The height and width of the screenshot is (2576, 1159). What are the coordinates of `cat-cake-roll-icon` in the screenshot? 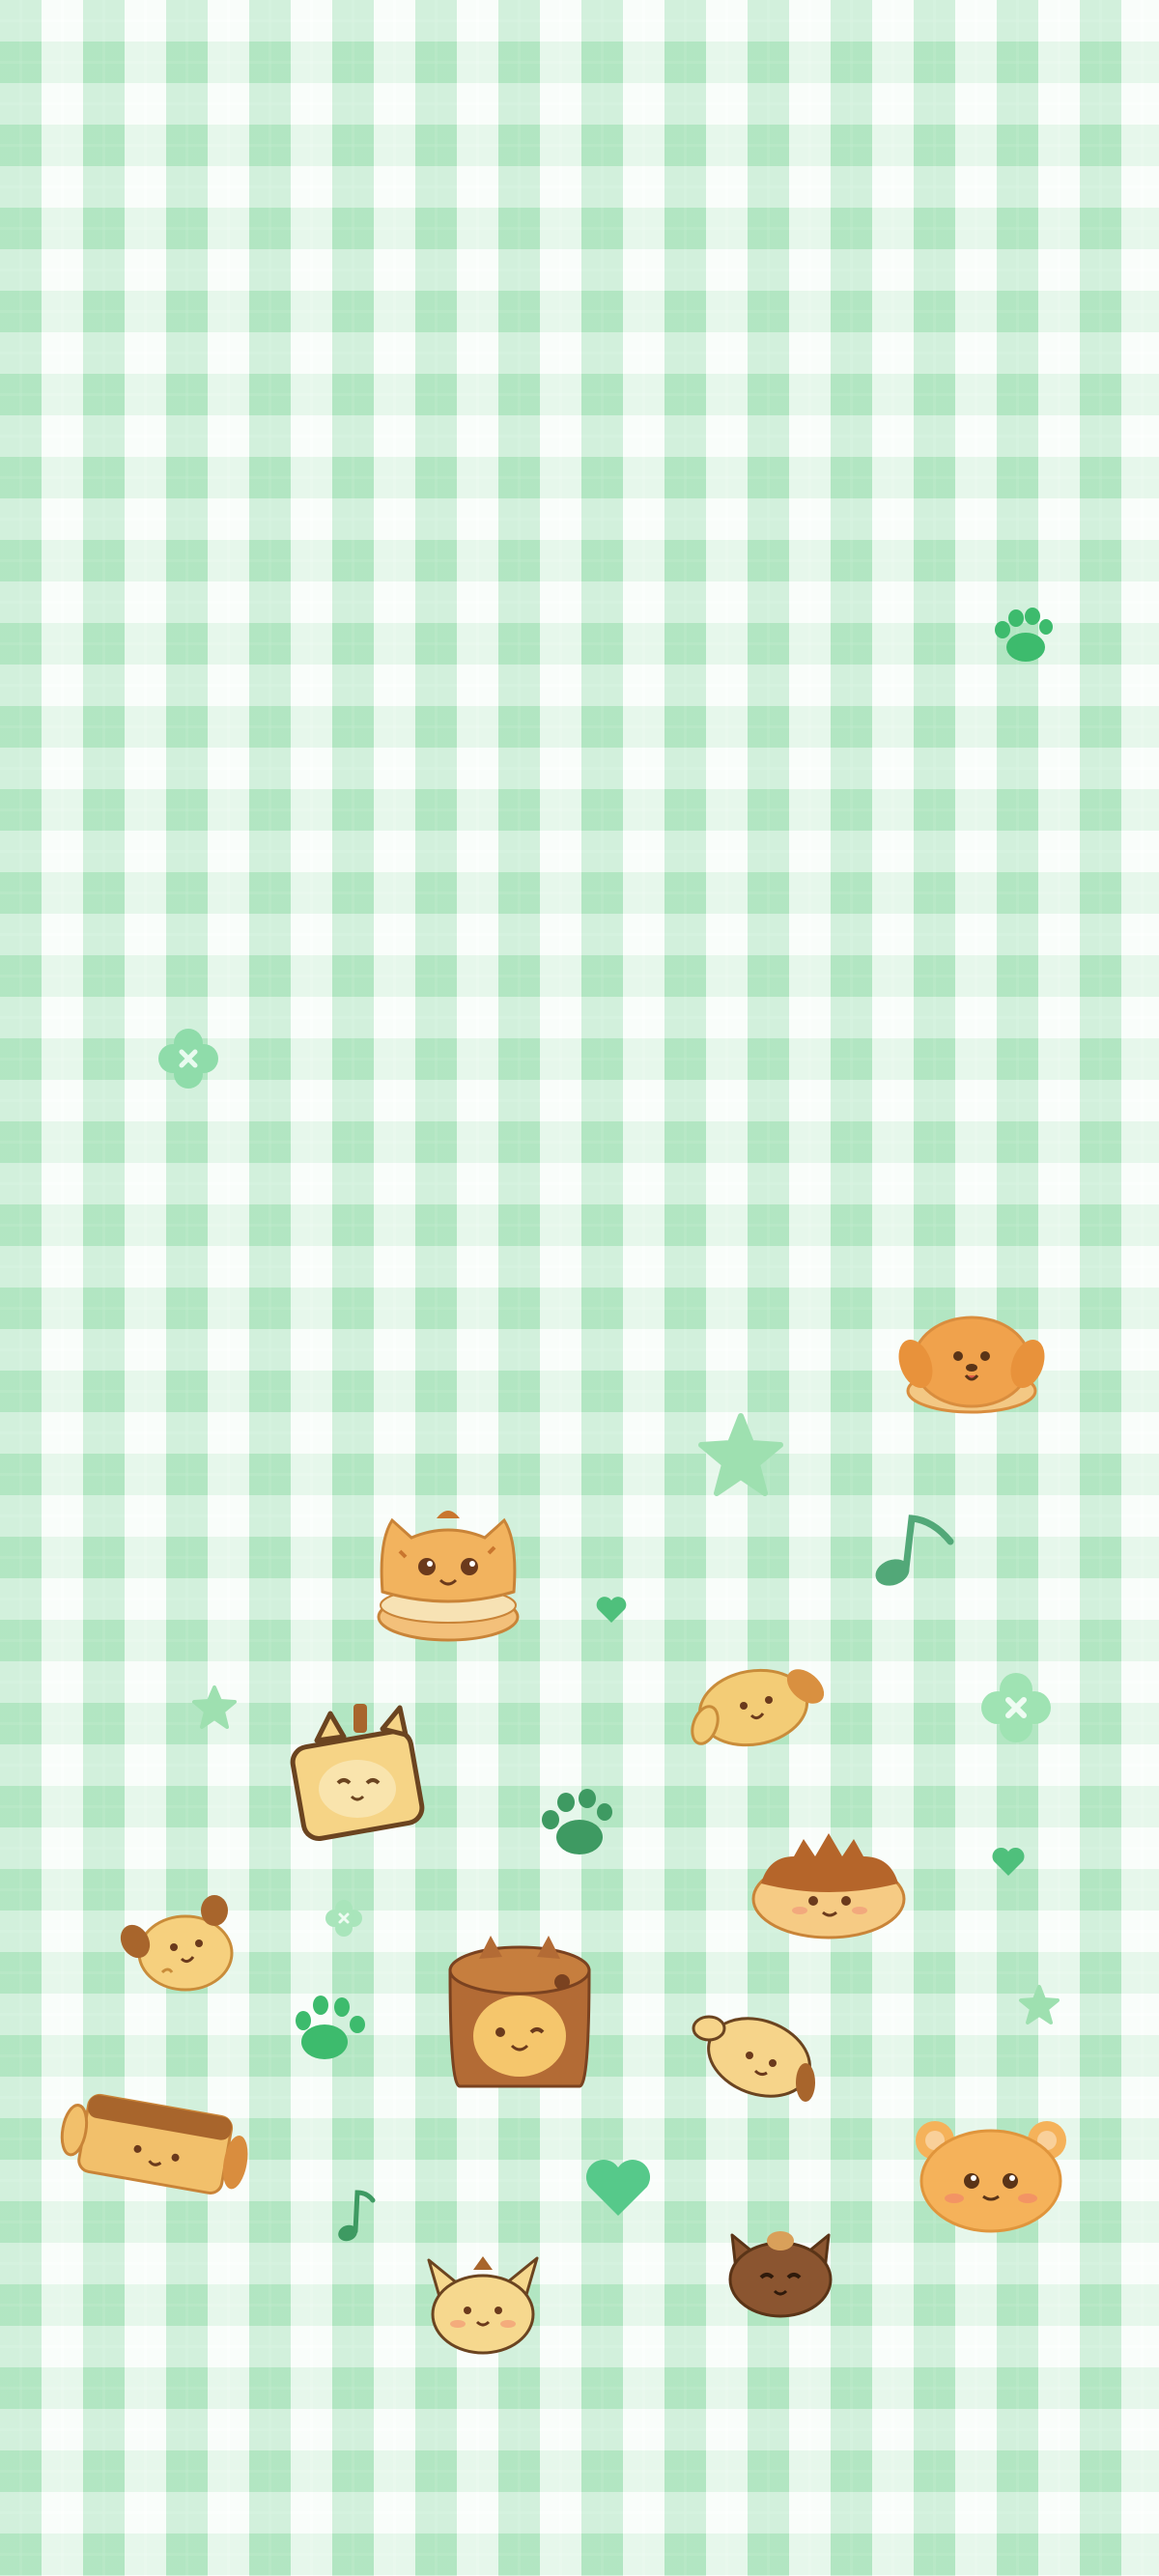 It's located at (520, 2014).